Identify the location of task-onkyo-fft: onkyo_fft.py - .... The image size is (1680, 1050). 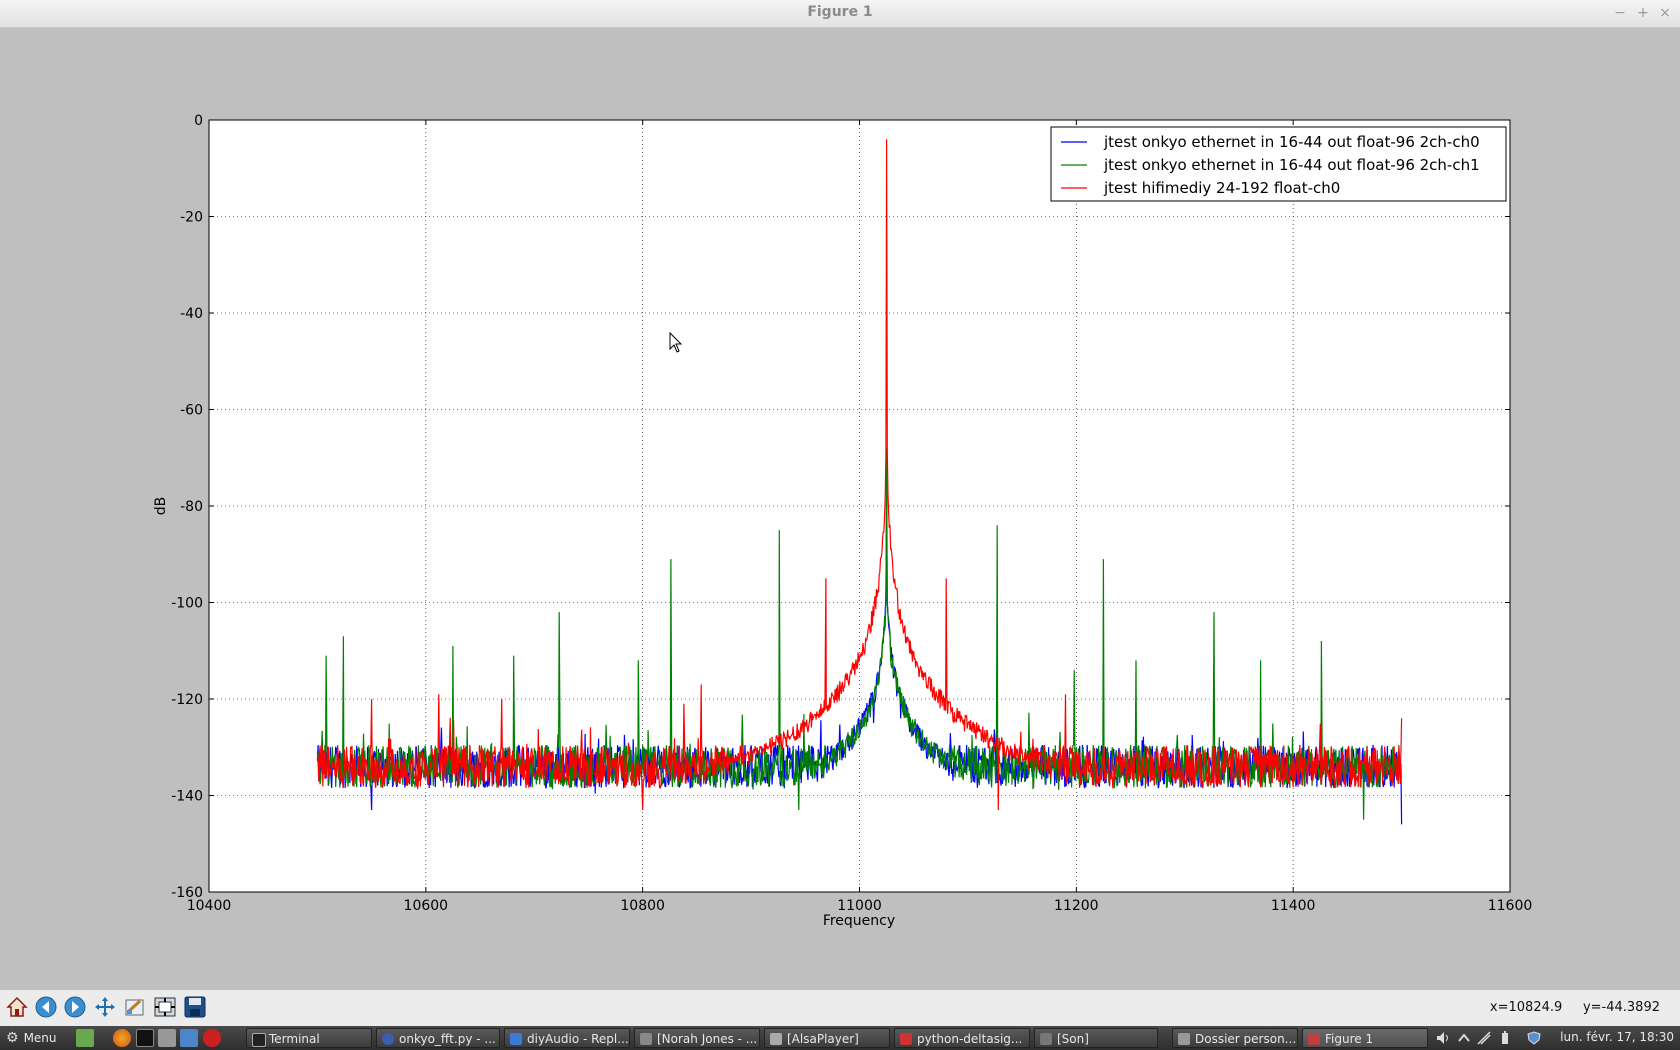
(438, 1038).